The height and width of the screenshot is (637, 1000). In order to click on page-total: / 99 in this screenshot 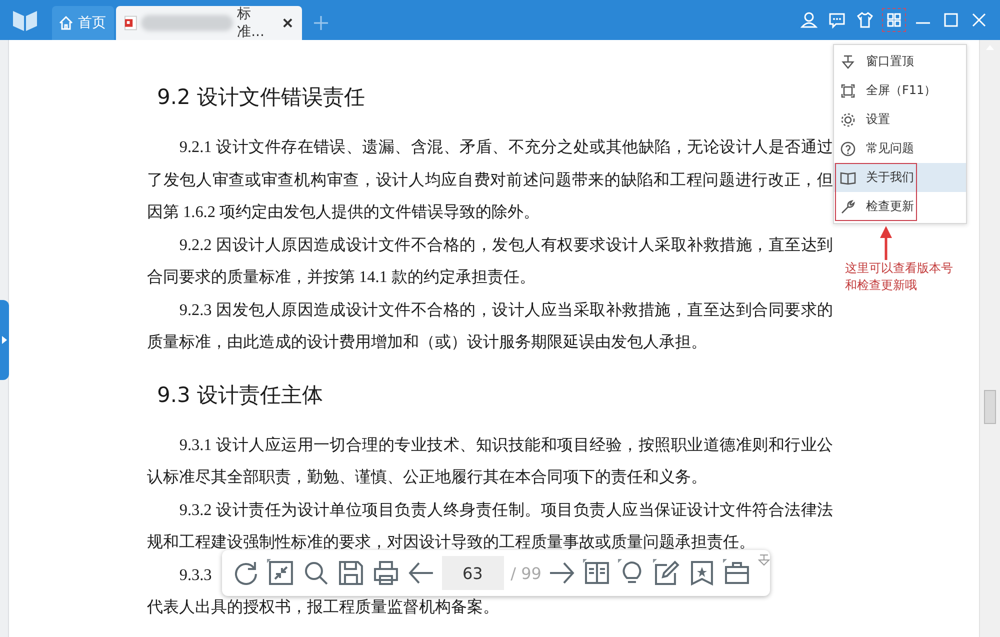, I will do `click(526, 573)`.